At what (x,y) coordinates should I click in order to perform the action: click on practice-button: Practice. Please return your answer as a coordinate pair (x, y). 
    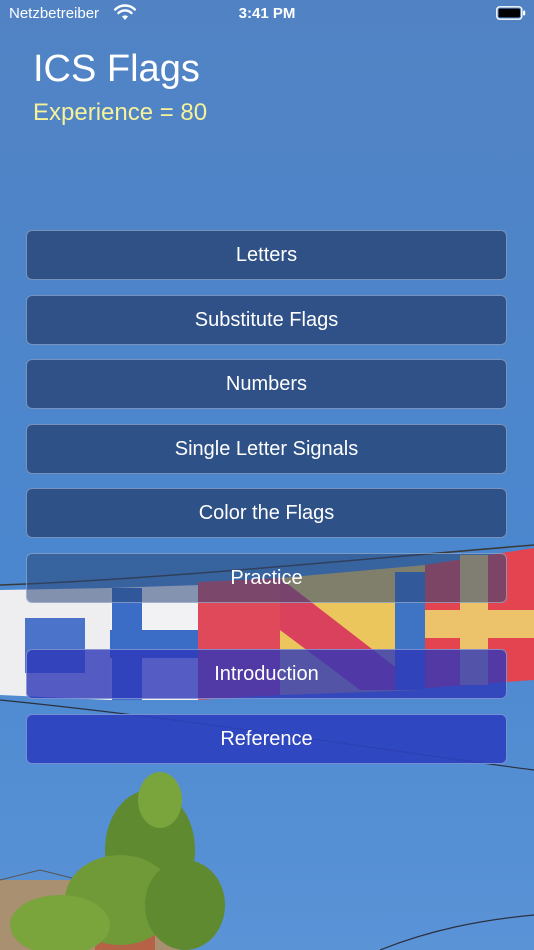
    Looking at the image, I should click on (266, 578).